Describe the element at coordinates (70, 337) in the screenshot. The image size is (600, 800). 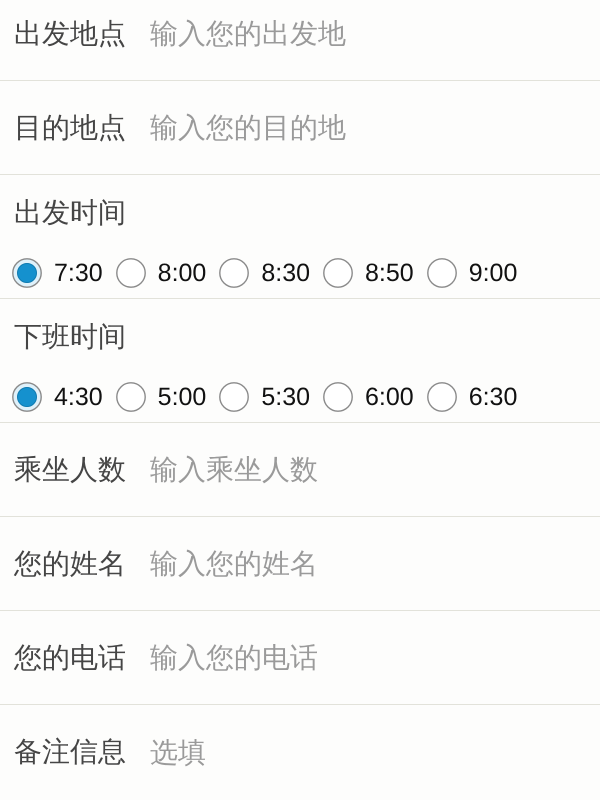
I see `field-label: 下班时间` at that location.